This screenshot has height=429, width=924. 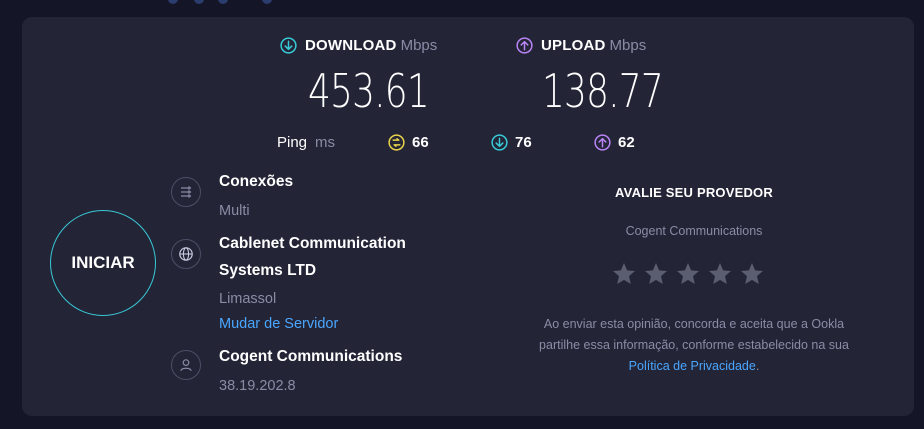 I want to click on connections-title: Conexões, so click(x=256, y=181).